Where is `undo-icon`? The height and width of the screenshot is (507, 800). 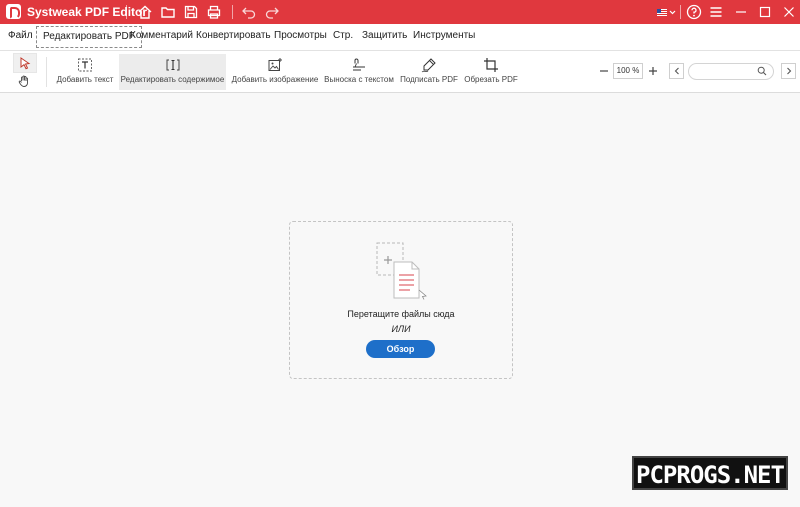
undo-icon is located at coordinates (249, 12).